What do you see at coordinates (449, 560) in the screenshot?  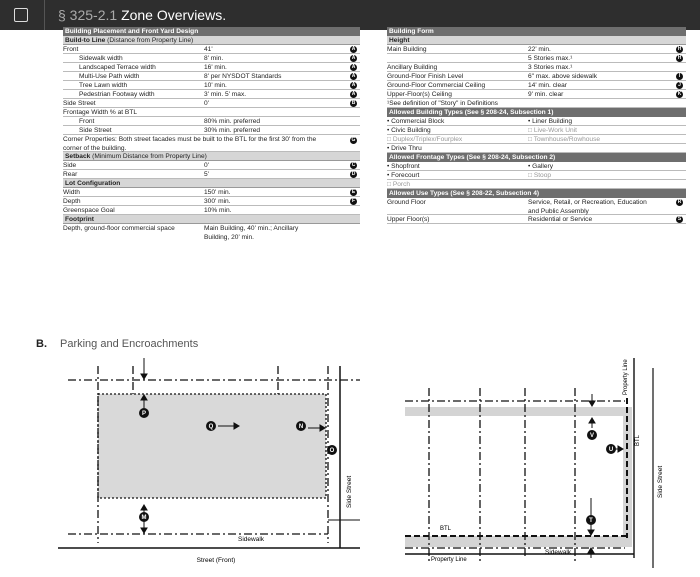 I see `property-line-label-bottom: Property Line` at bounding box center [449, 560].